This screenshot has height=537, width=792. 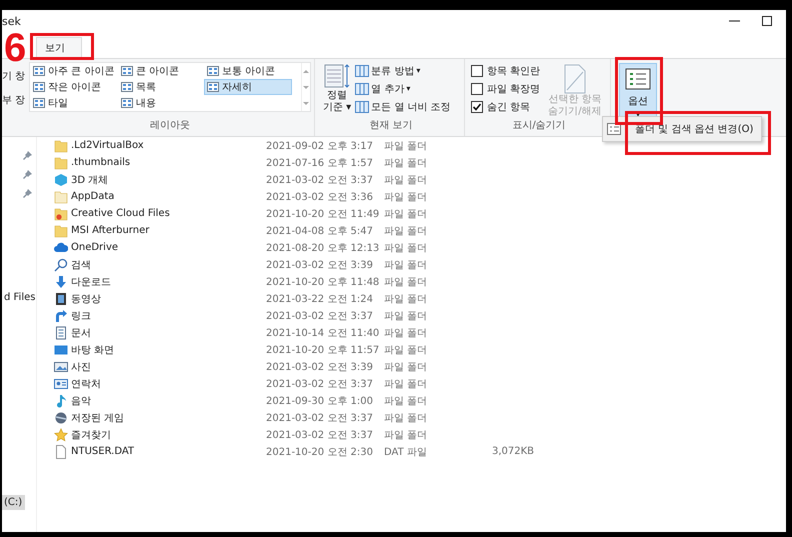 I want to click on layout-option: 자세히, so click(x=248, y=87).